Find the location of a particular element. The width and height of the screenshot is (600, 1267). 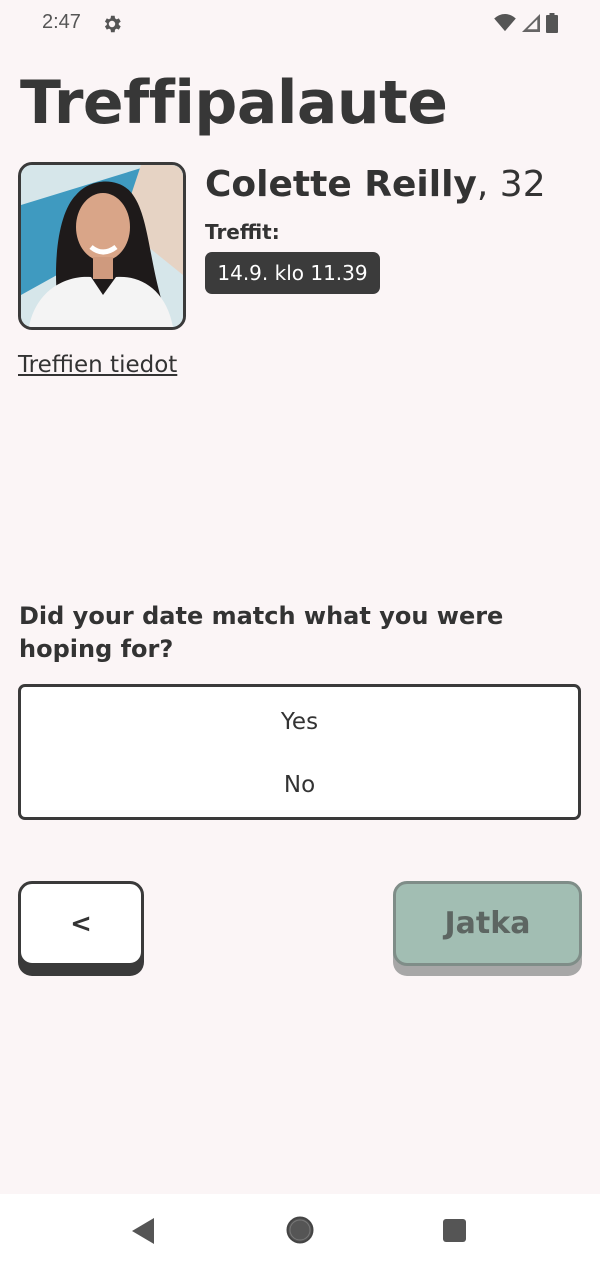

dates-label: Treffit: is located at coordinates (242, 232).